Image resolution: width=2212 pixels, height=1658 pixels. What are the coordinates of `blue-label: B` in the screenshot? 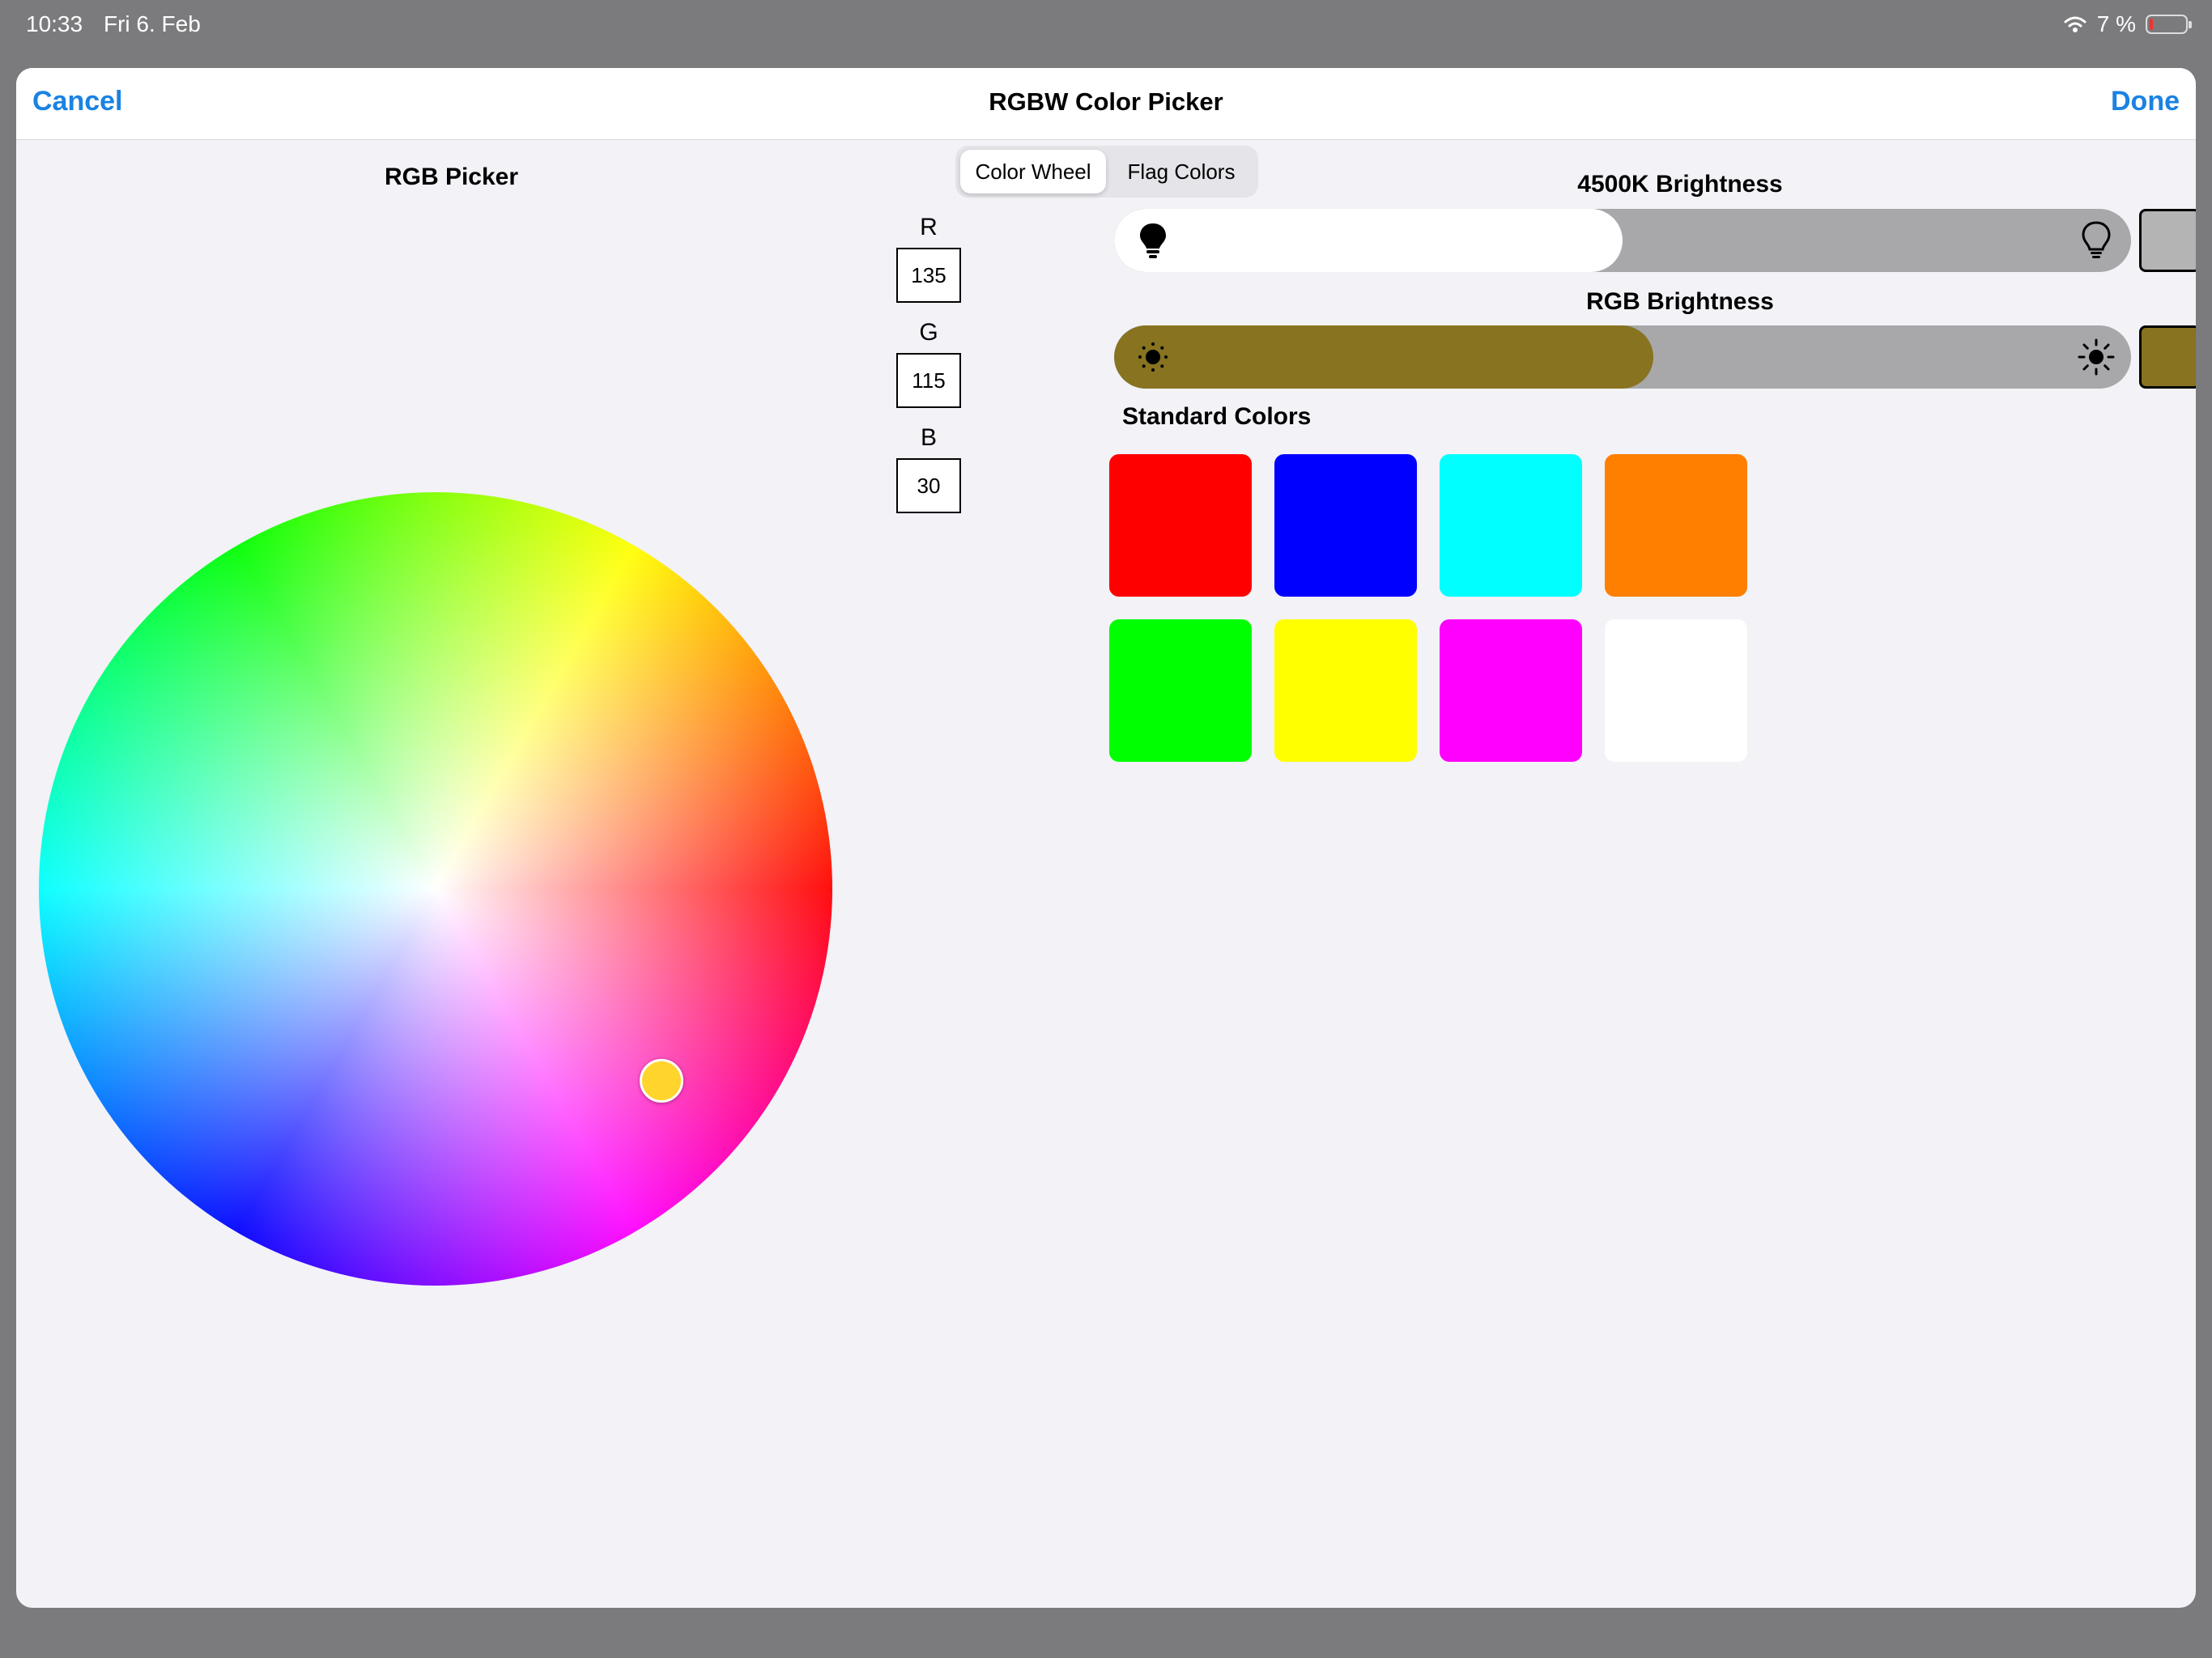 It's located at (928, 437).